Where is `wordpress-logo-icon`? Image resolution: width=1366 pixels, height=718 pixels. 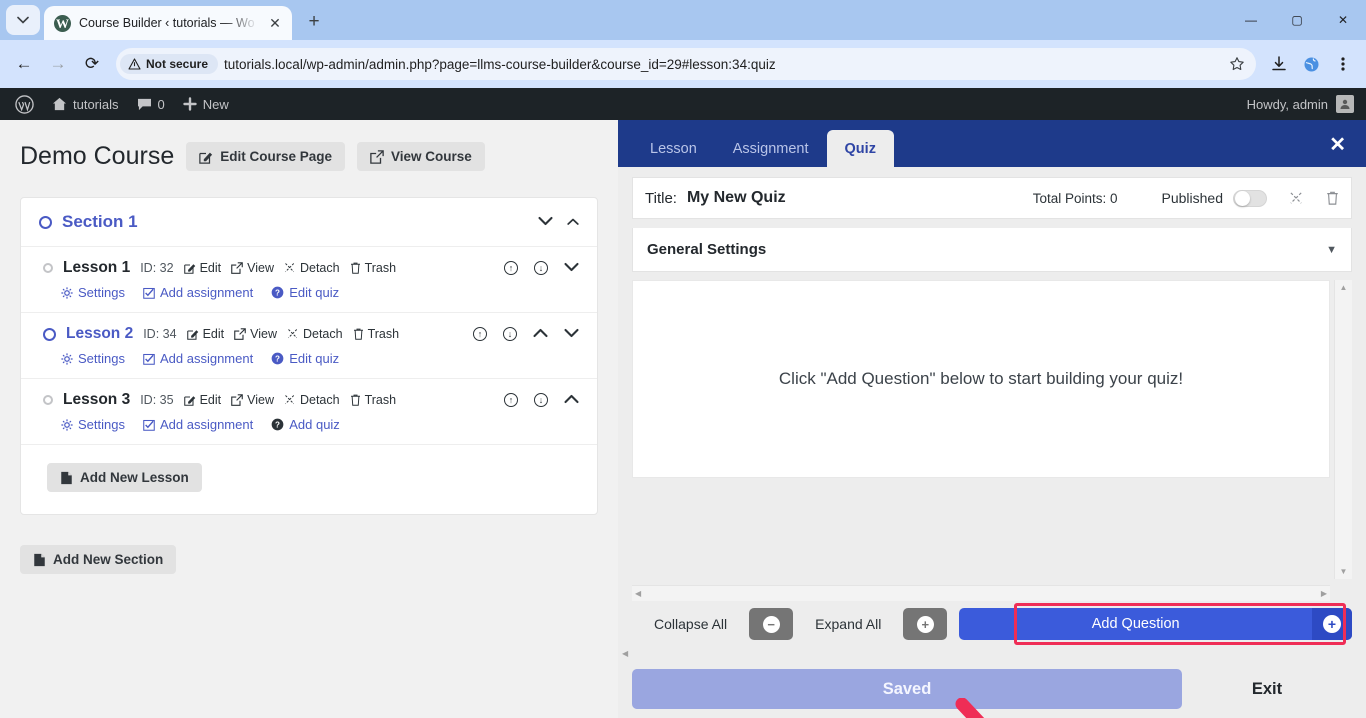
wordpress-logo-icon is located at coordinates (24, 104).